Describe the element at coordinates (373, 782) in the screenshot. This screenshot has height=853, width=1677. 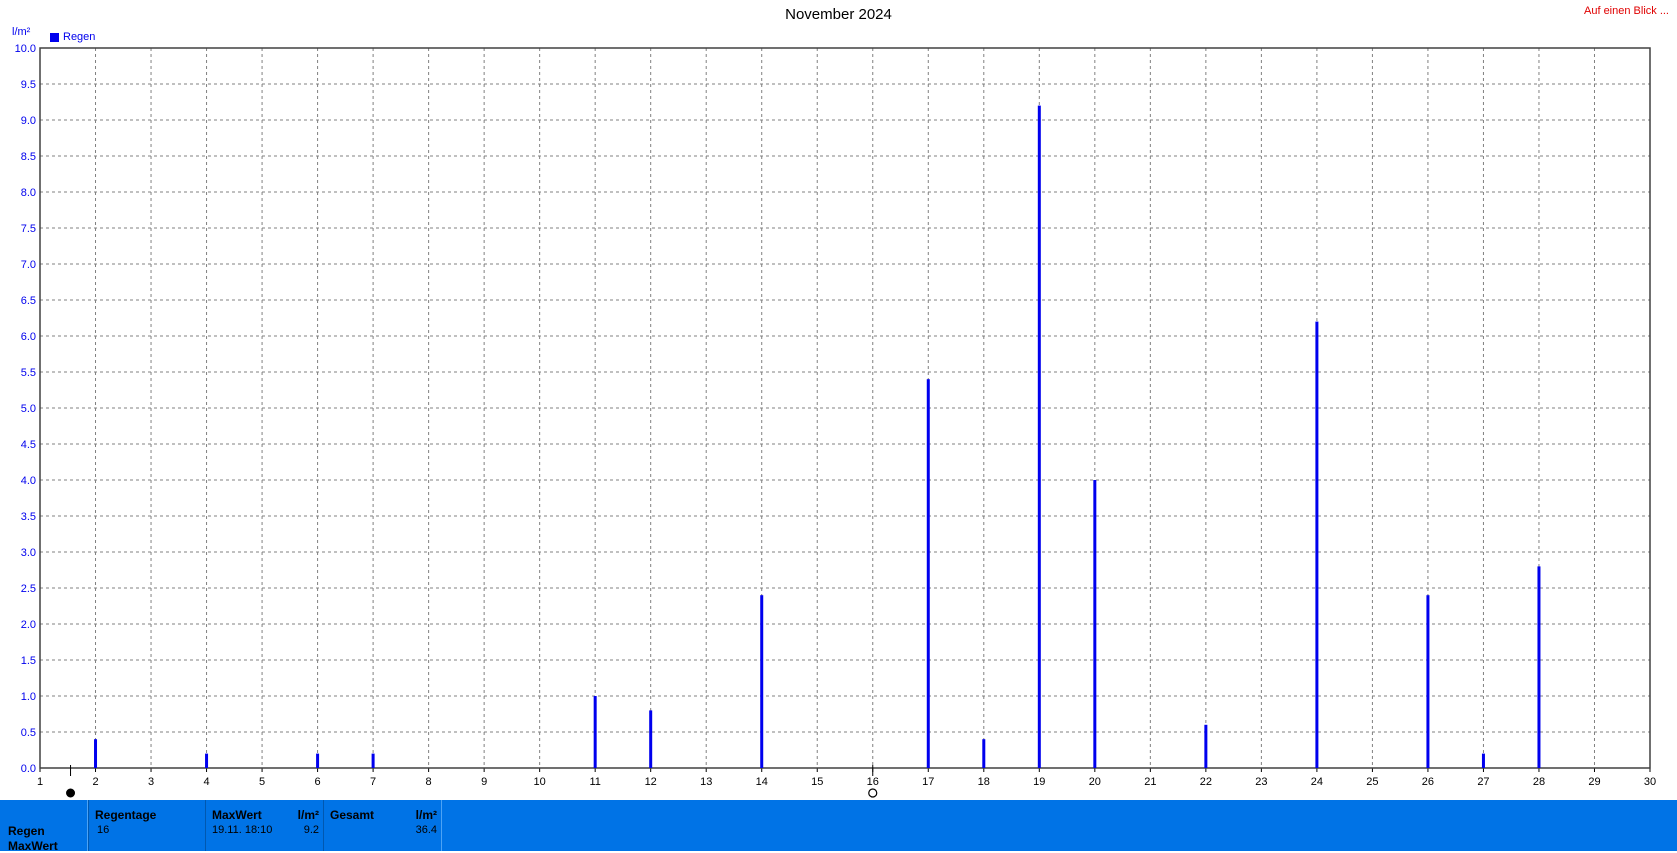
I see `x-tick-label: 7` at that location.